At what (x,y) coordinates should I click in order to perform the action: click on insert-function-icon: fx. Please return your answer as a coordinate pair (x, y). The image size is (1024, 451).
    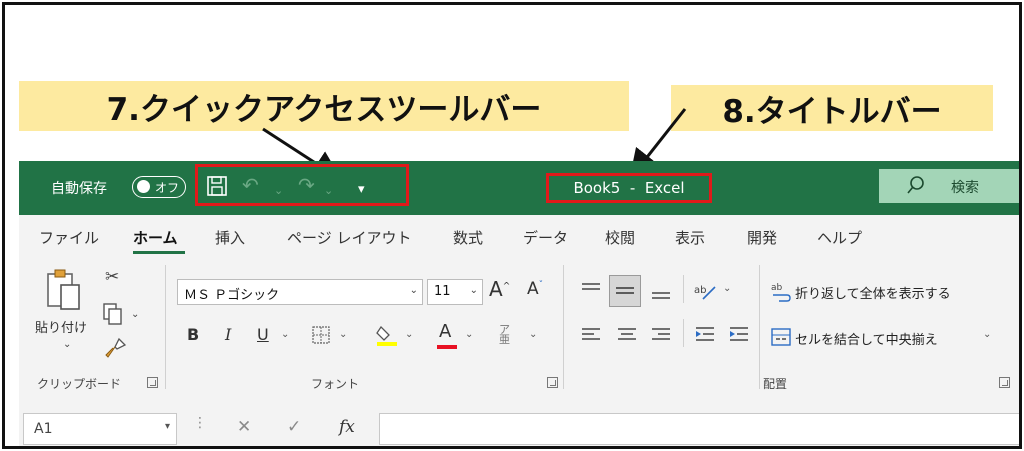
    Looking at the image, I should click on (347, 427).